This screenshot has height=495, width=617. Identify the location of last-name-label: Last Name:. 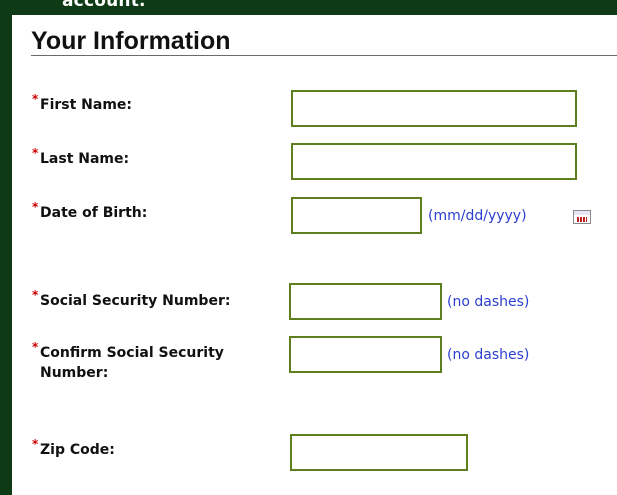
(85, 159).